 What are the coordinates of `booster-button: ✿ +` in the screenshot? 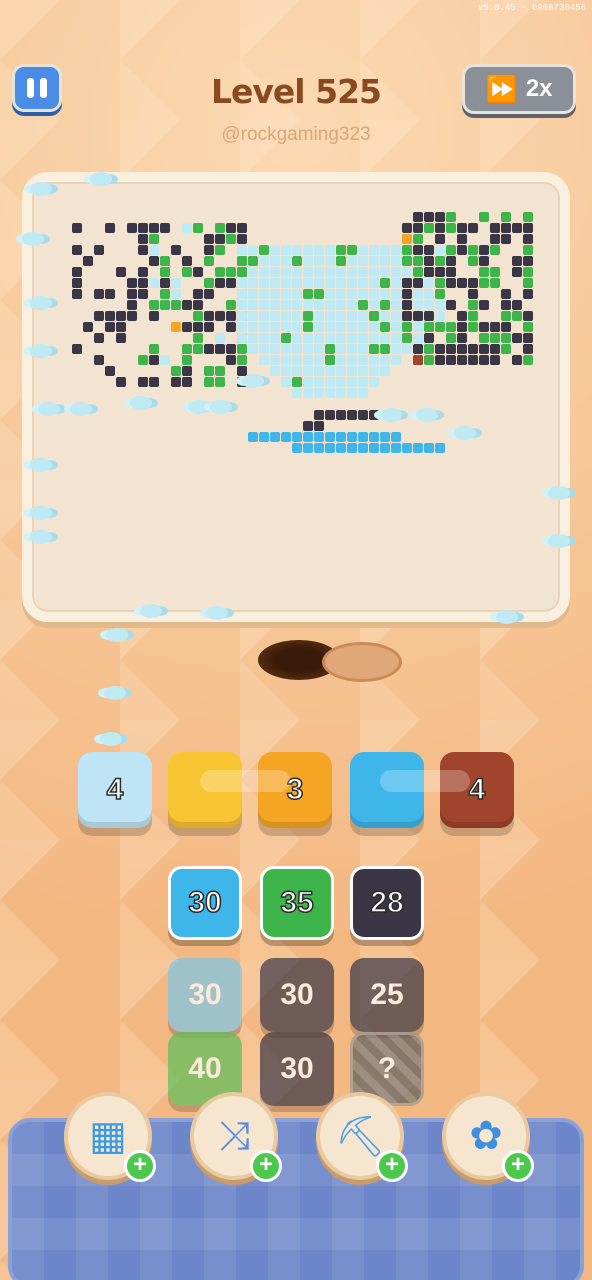 It's located at (488, 1137).